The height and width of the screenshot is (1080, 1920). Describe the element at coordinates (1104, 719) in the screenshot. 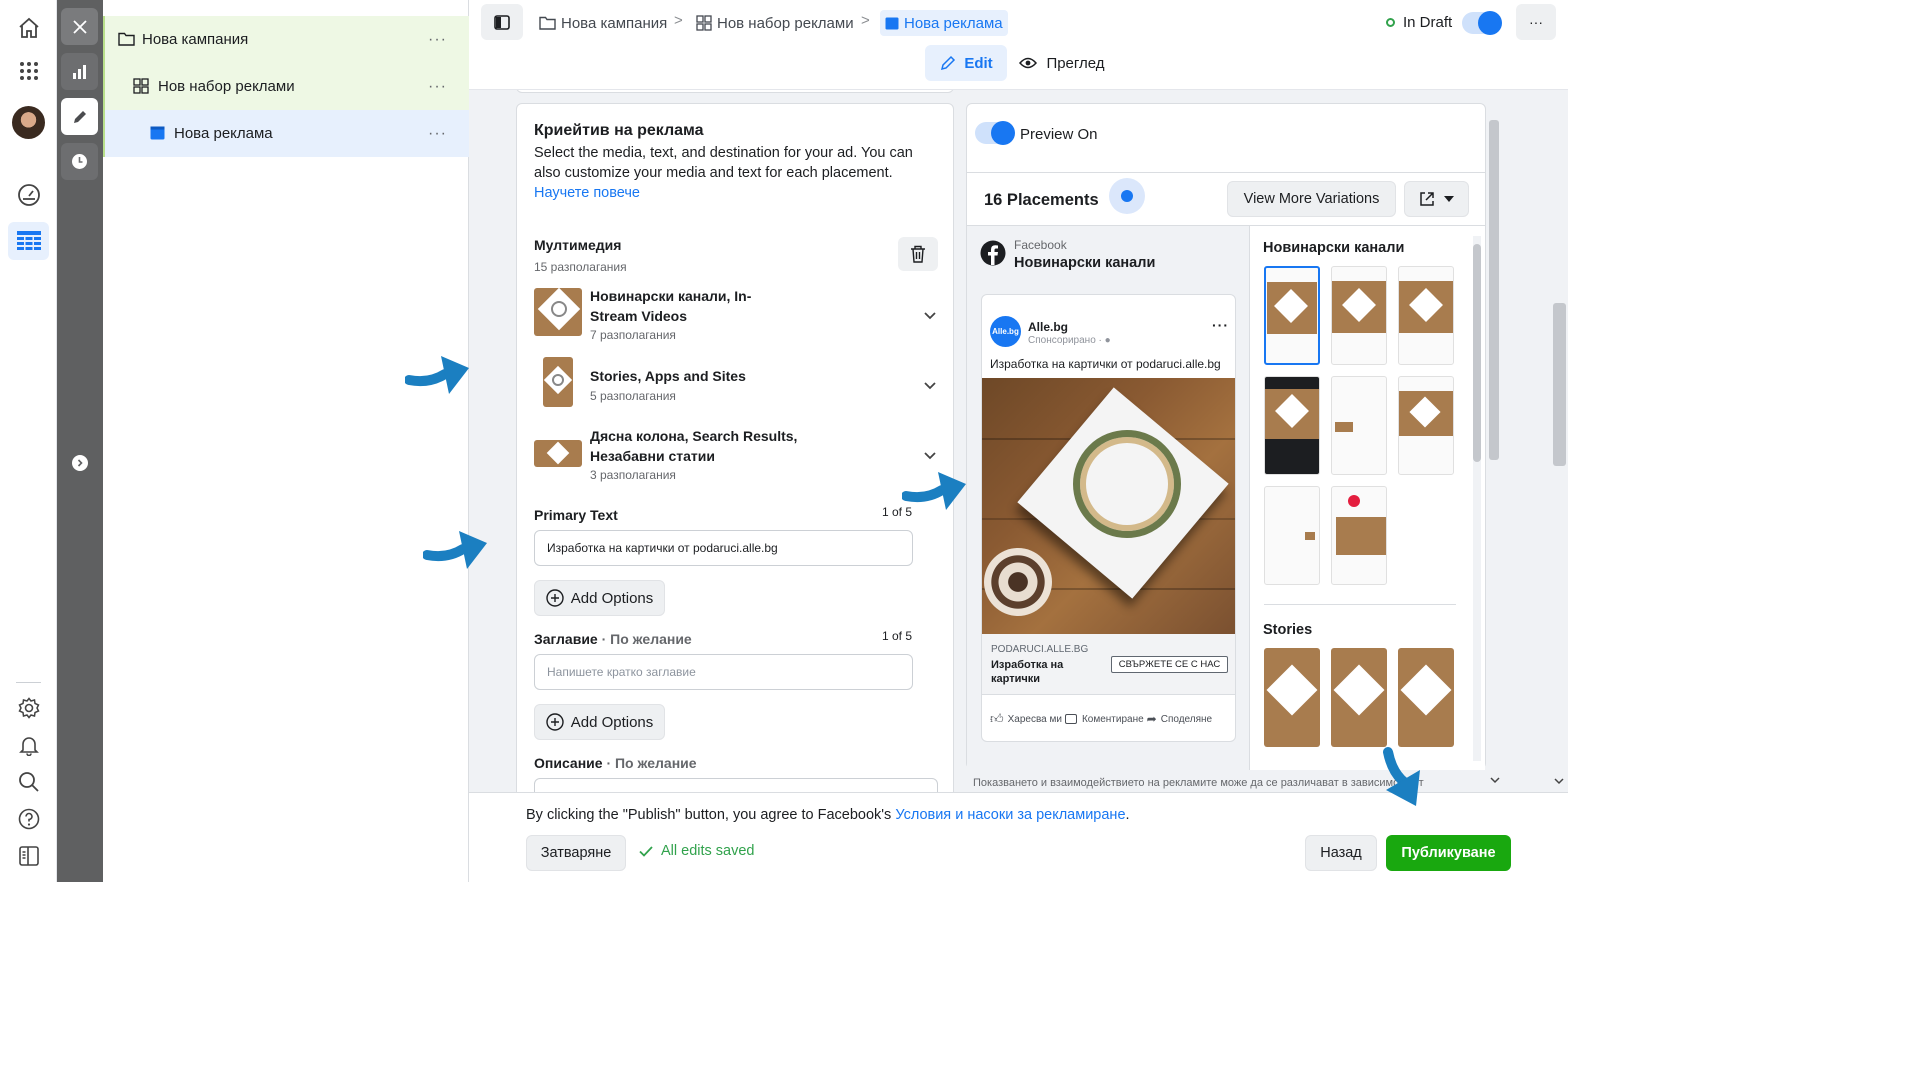

I see `comment-button: Коментиране` at that location.